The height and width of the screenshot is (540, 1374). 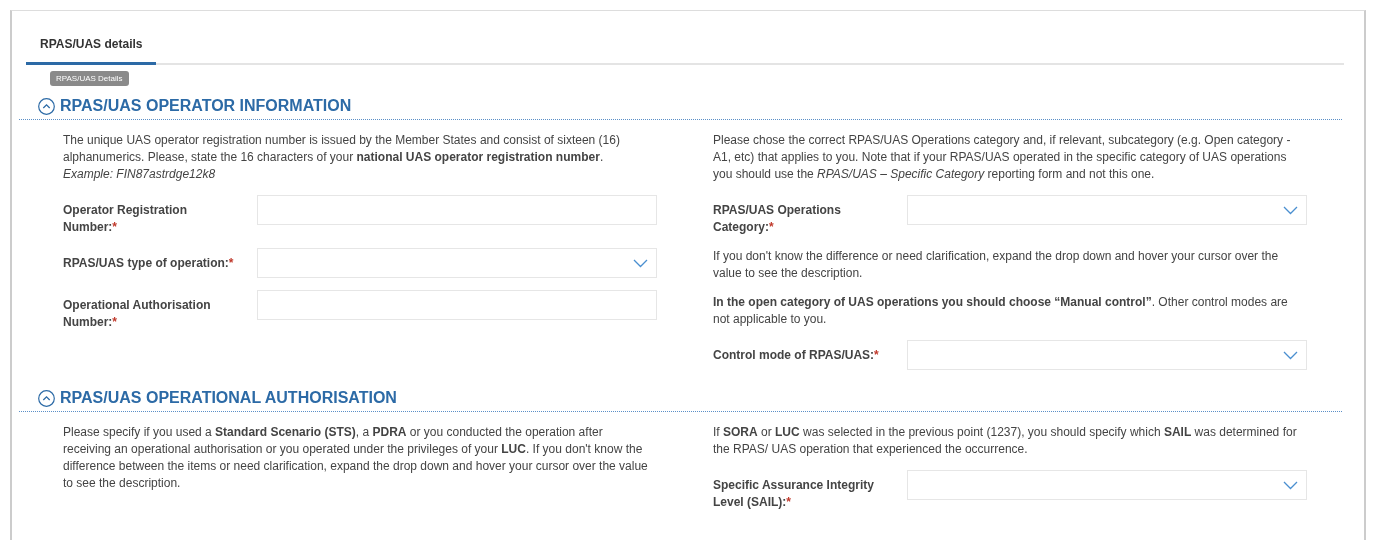 What do you see at coordinates (149, 263) in the screenshot?
I see `field-label: RPAS/UAS type of operation:*` at bounding box center [149, 263].